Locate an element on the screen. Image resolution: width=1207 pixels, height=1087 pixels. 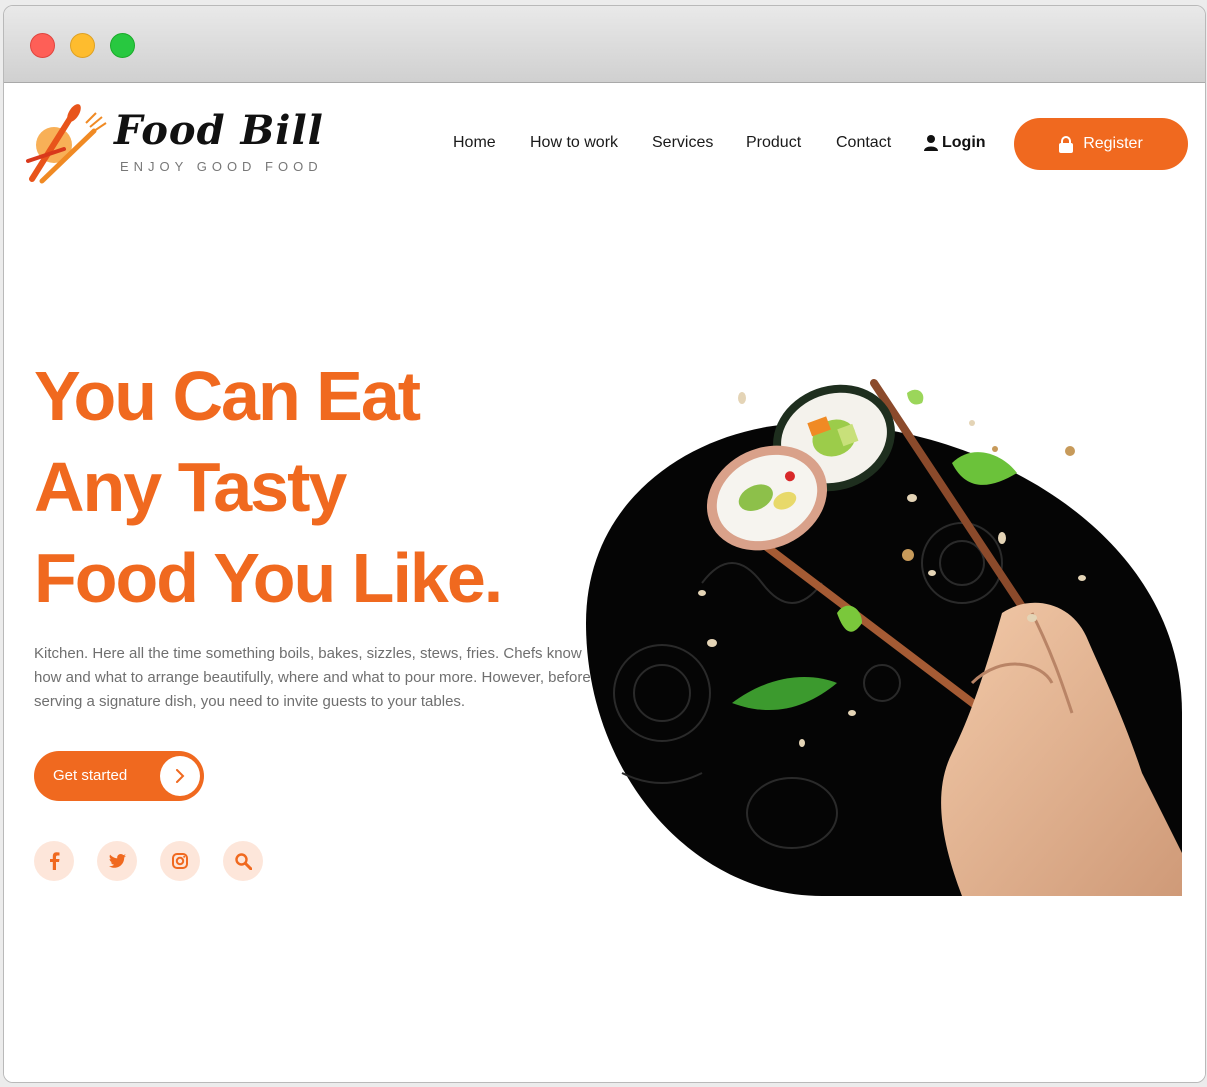
search-button is located at coordinates (243, 861).